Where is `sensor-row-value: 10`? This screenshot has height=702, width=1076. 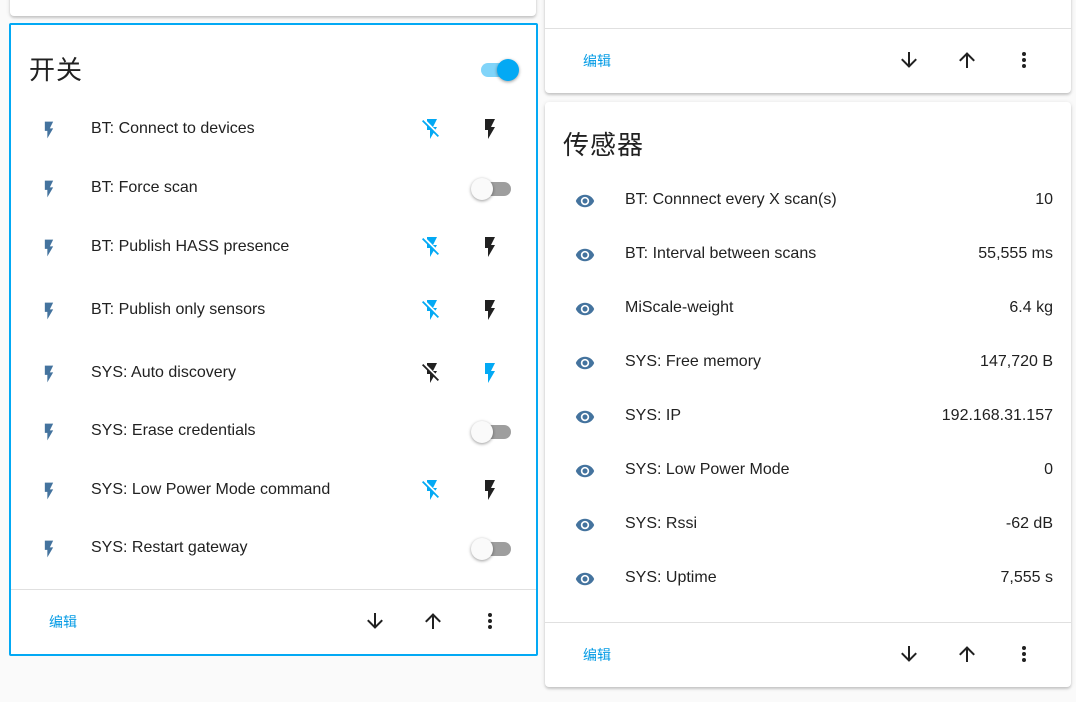 sensor-row-value: 10 is located at coordinates (1044, 199).